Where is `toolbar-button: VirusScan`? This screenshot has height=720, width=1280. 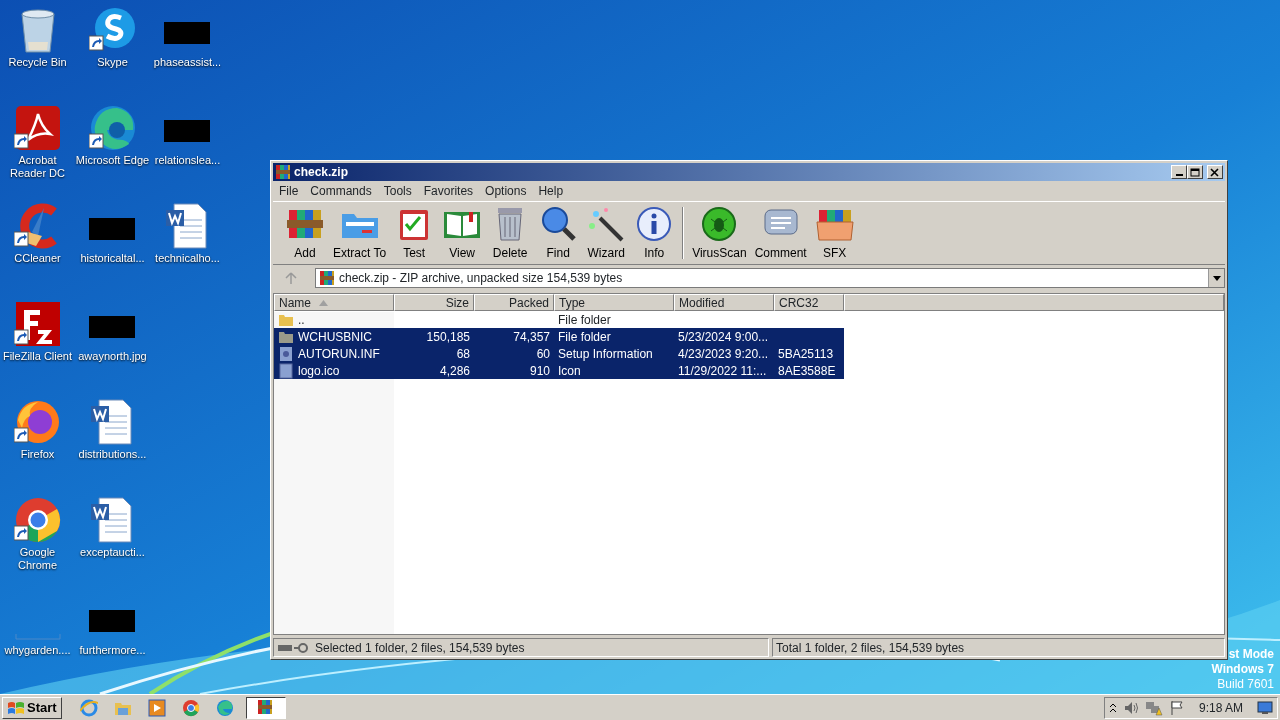 toolbar-button: VirusScan is located at coordinates (719, 233).